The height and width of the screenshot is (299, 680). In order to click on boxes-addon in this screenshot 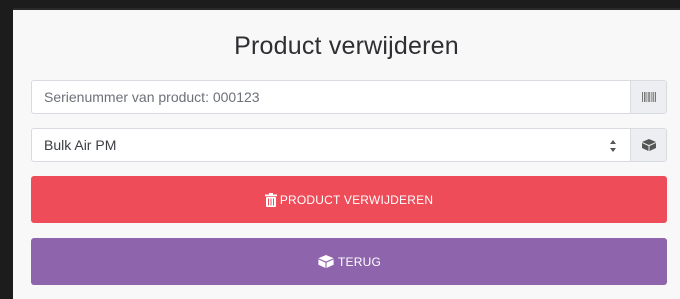, I will do `click(648, 145)`.